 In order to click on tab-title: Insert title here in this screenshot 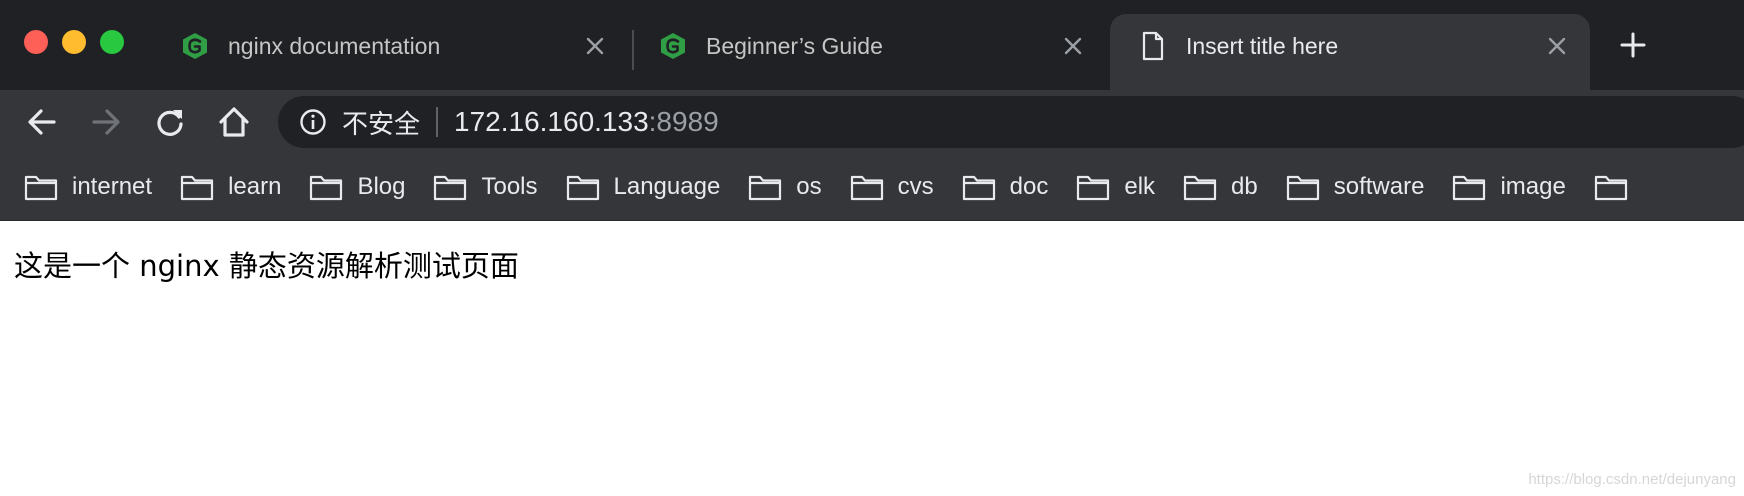, I will do `click(1262, 45)`.